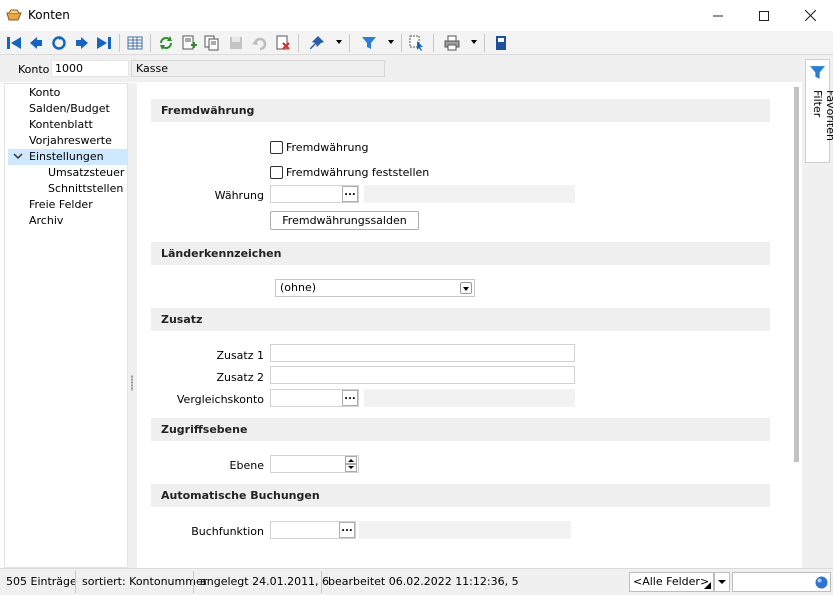  Describe the element at coordinates (59, 43) in the screenshot. I see `refresh-record-icon` at that location.